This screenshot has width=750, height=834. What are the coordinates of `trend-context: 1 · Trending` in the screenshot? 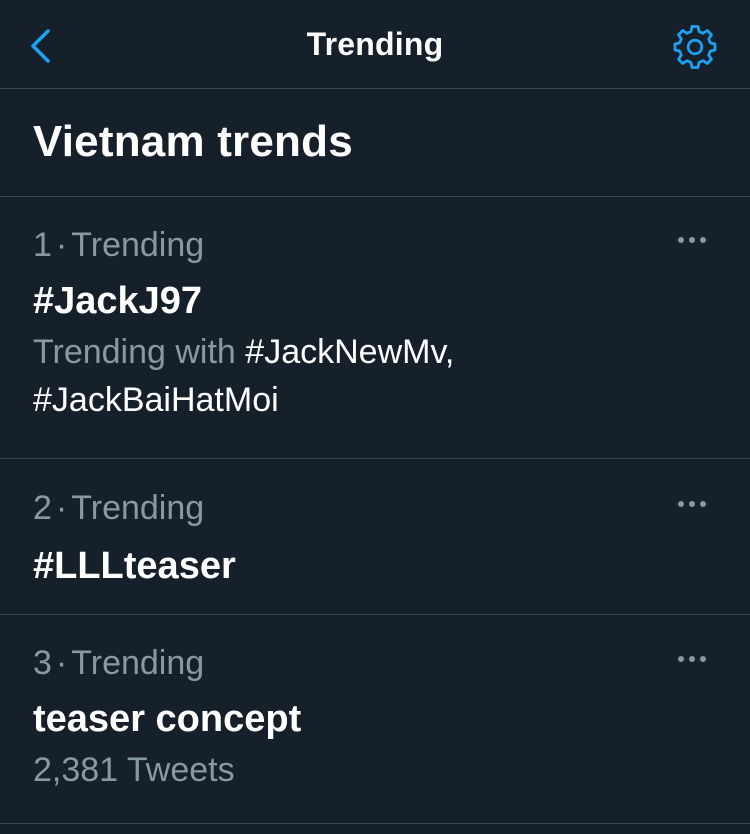 It's located at (346, 245).